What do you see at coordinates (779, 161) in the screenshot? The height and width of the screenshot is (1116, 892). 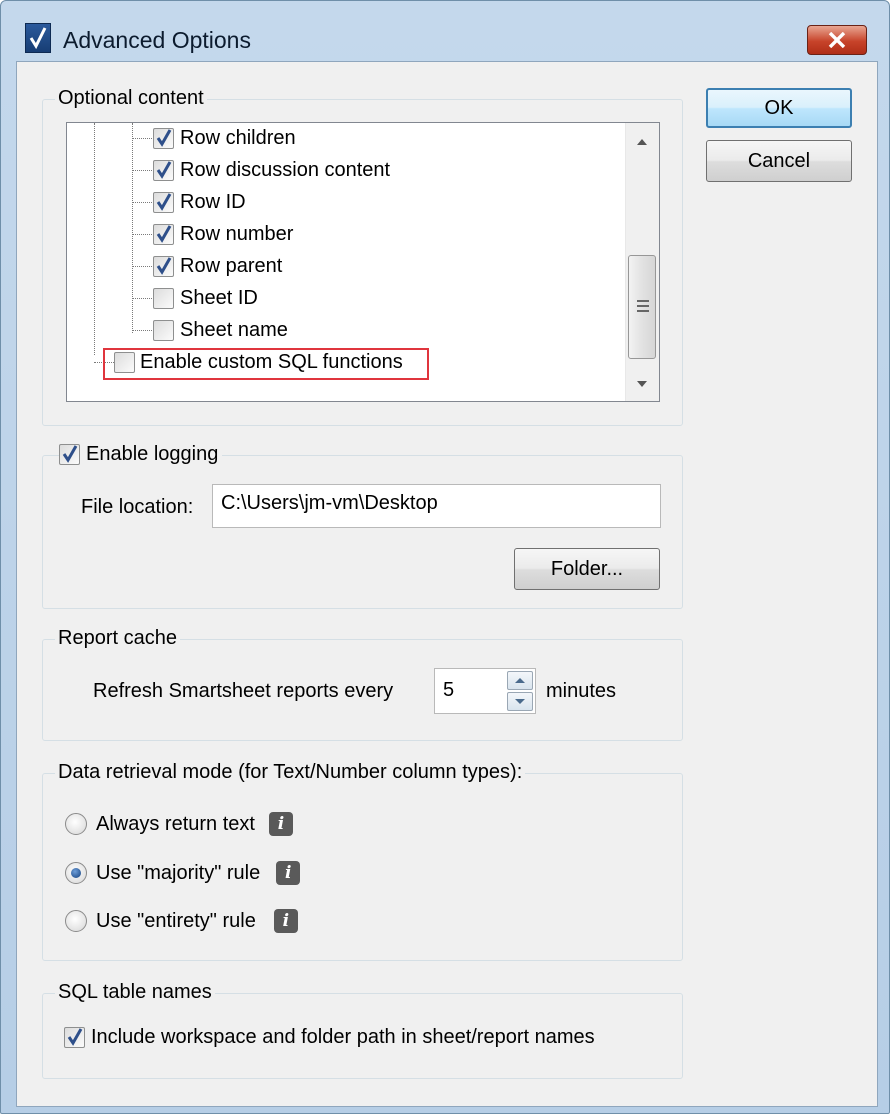 I see `cancel-button: Cancel` at bounding box center [779, 161].